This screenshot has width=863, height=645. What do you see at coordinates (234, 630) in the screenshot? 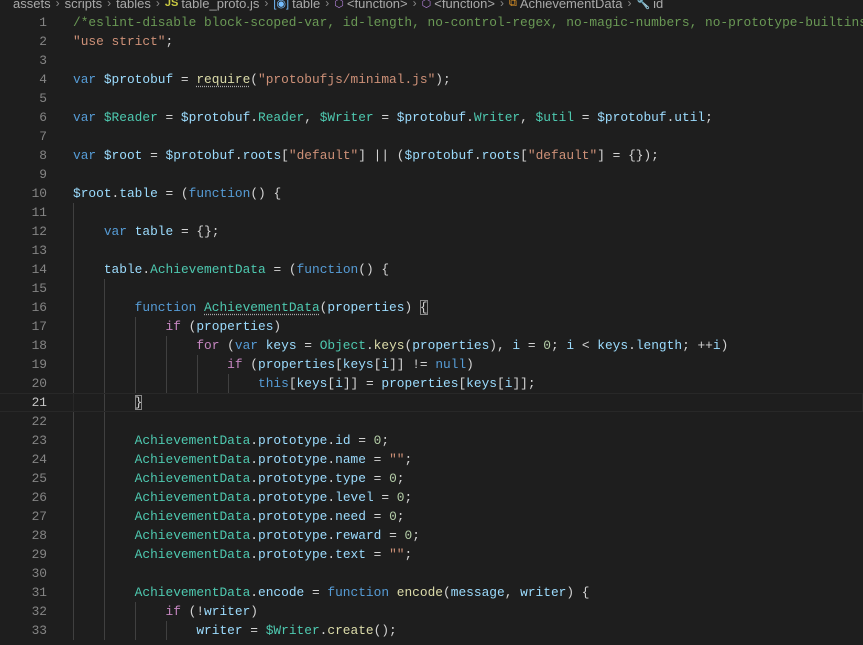
I see `code-text: writer = $Writer.create();` at bounding box center [234, 630].